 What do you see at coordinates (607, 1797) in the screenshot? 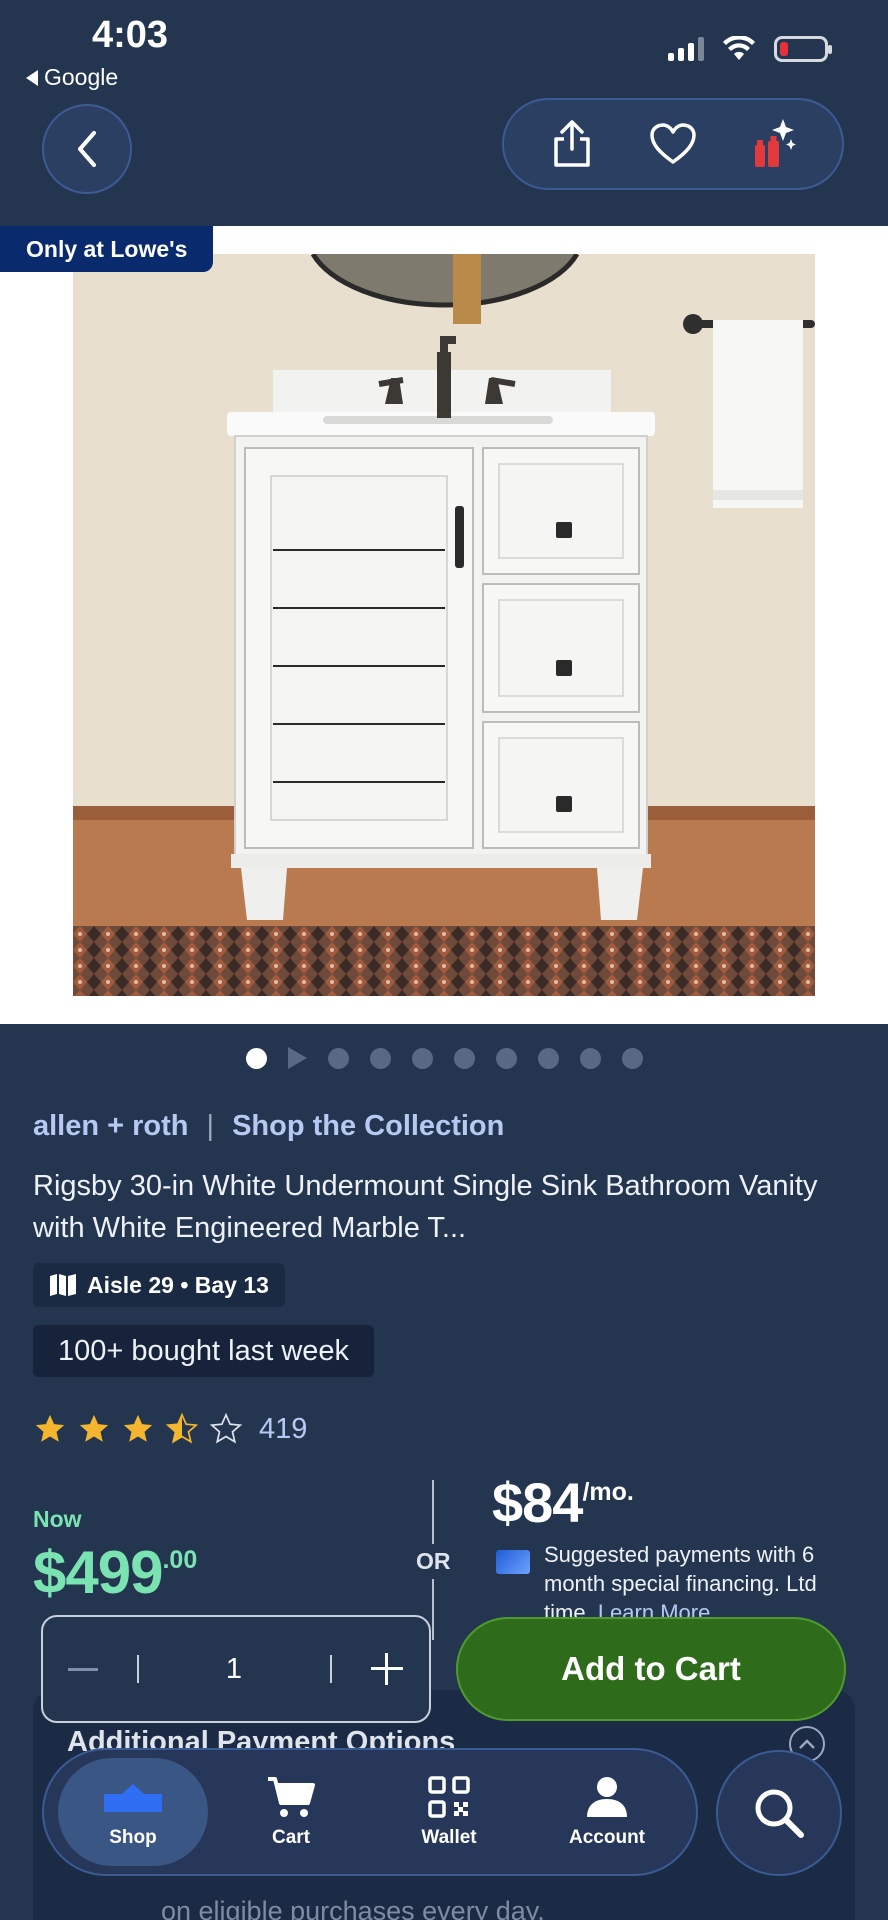
I see `account-person-icon` at bounding box center [607, 1797].